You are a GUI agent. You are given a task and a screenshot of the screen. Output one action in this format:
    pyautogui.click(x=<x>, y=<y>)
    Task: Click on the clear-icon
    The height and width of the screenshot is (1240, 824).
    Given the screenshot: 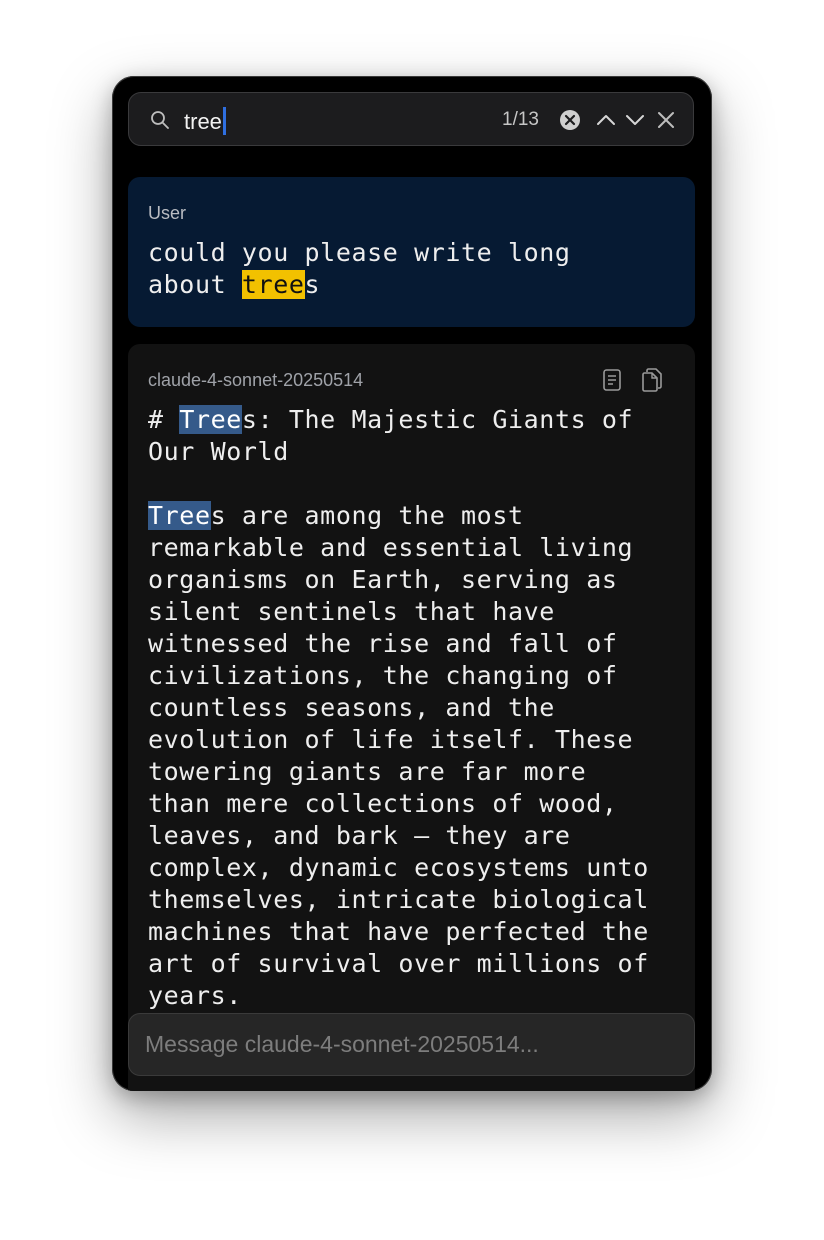 What is the action you would take?
    pyautogui.click(x=570, y=120)
    